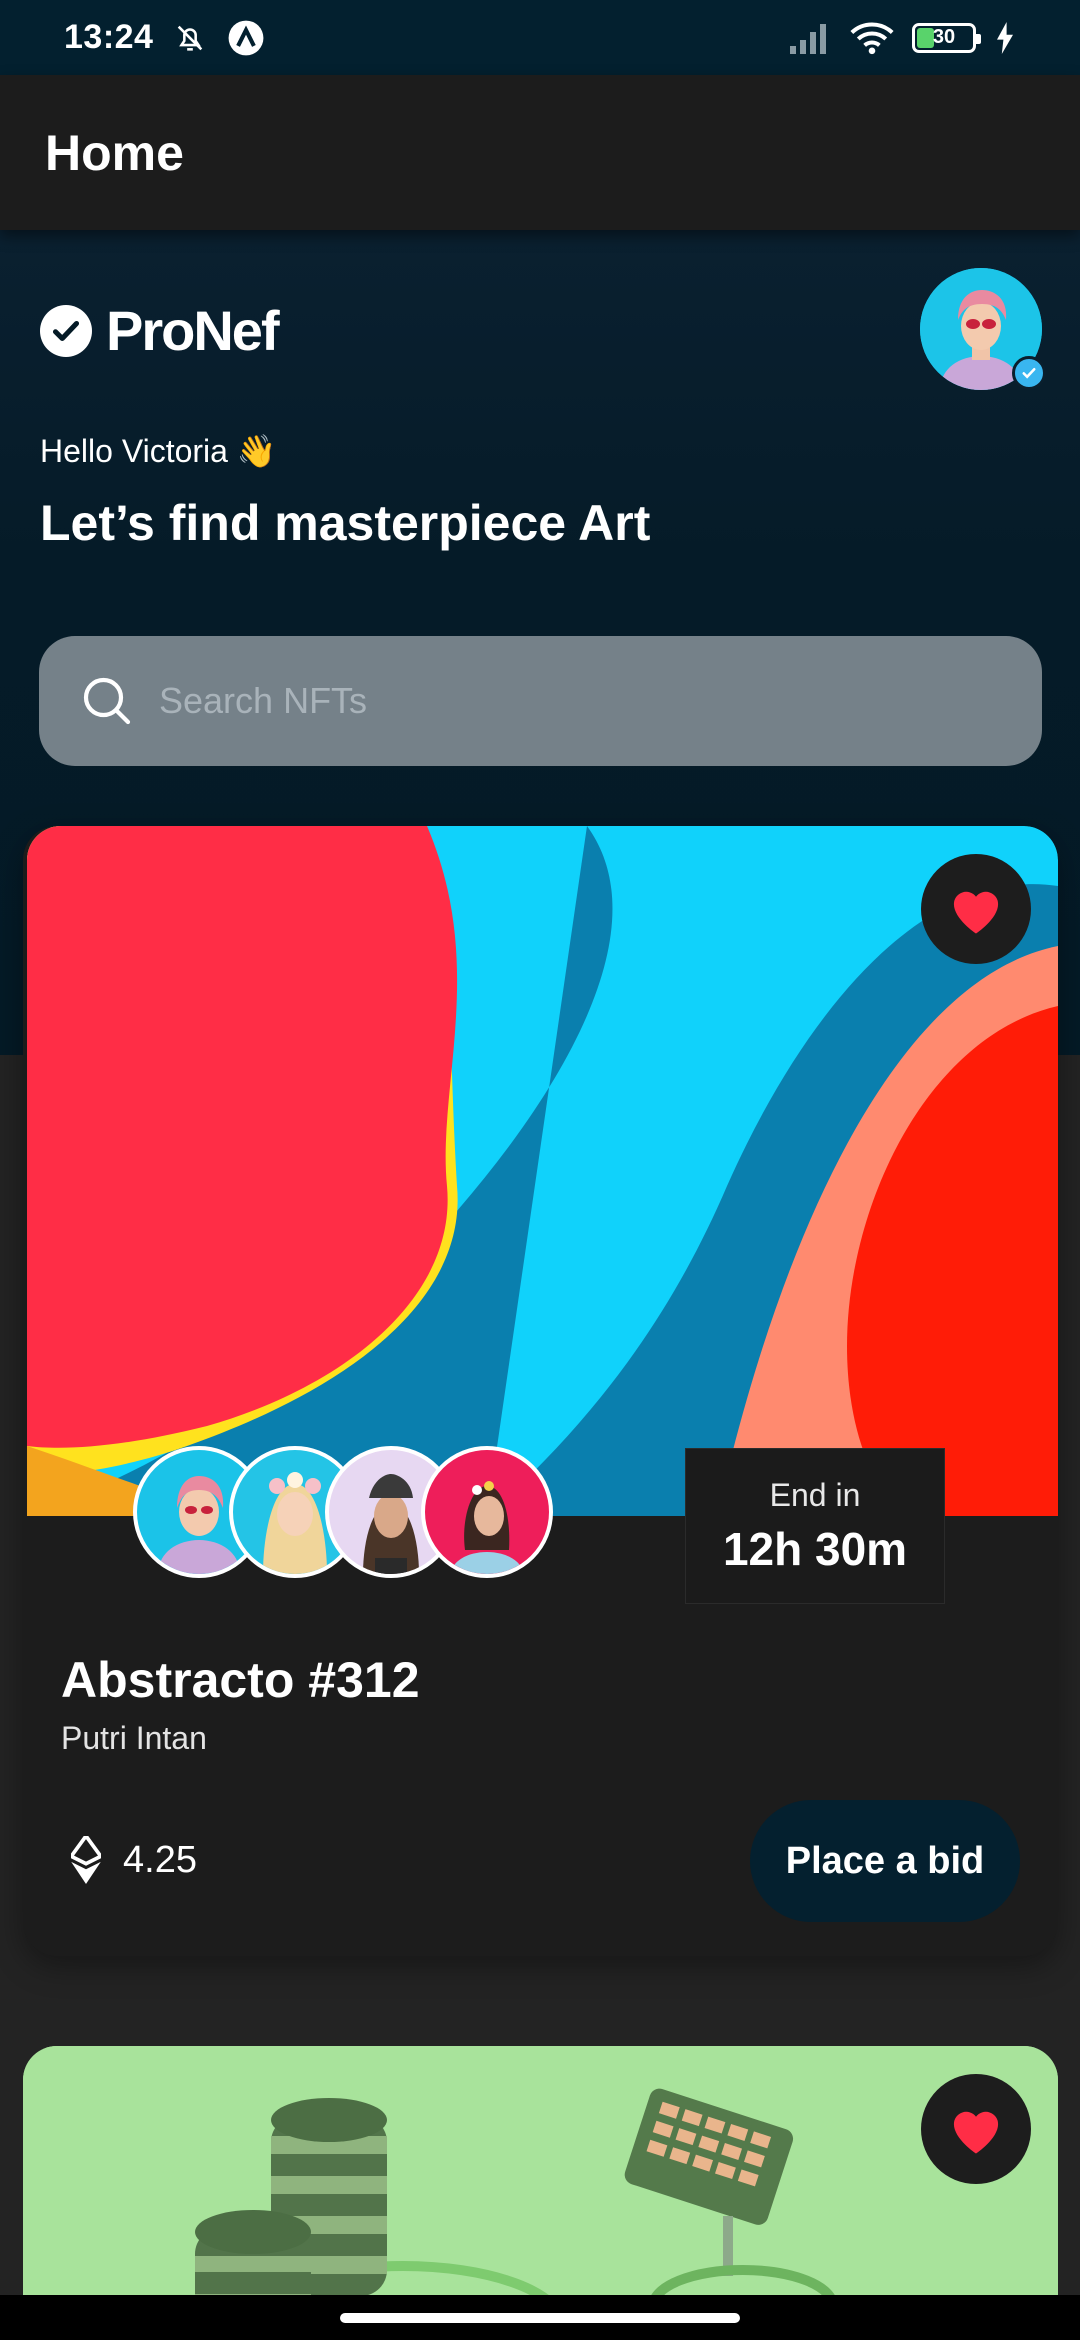 The height and width of the screenshot is (2340, 1080). Describe the element at coordinates (190, 38) in the screenshot. I see `bell-off-icon` at that location.